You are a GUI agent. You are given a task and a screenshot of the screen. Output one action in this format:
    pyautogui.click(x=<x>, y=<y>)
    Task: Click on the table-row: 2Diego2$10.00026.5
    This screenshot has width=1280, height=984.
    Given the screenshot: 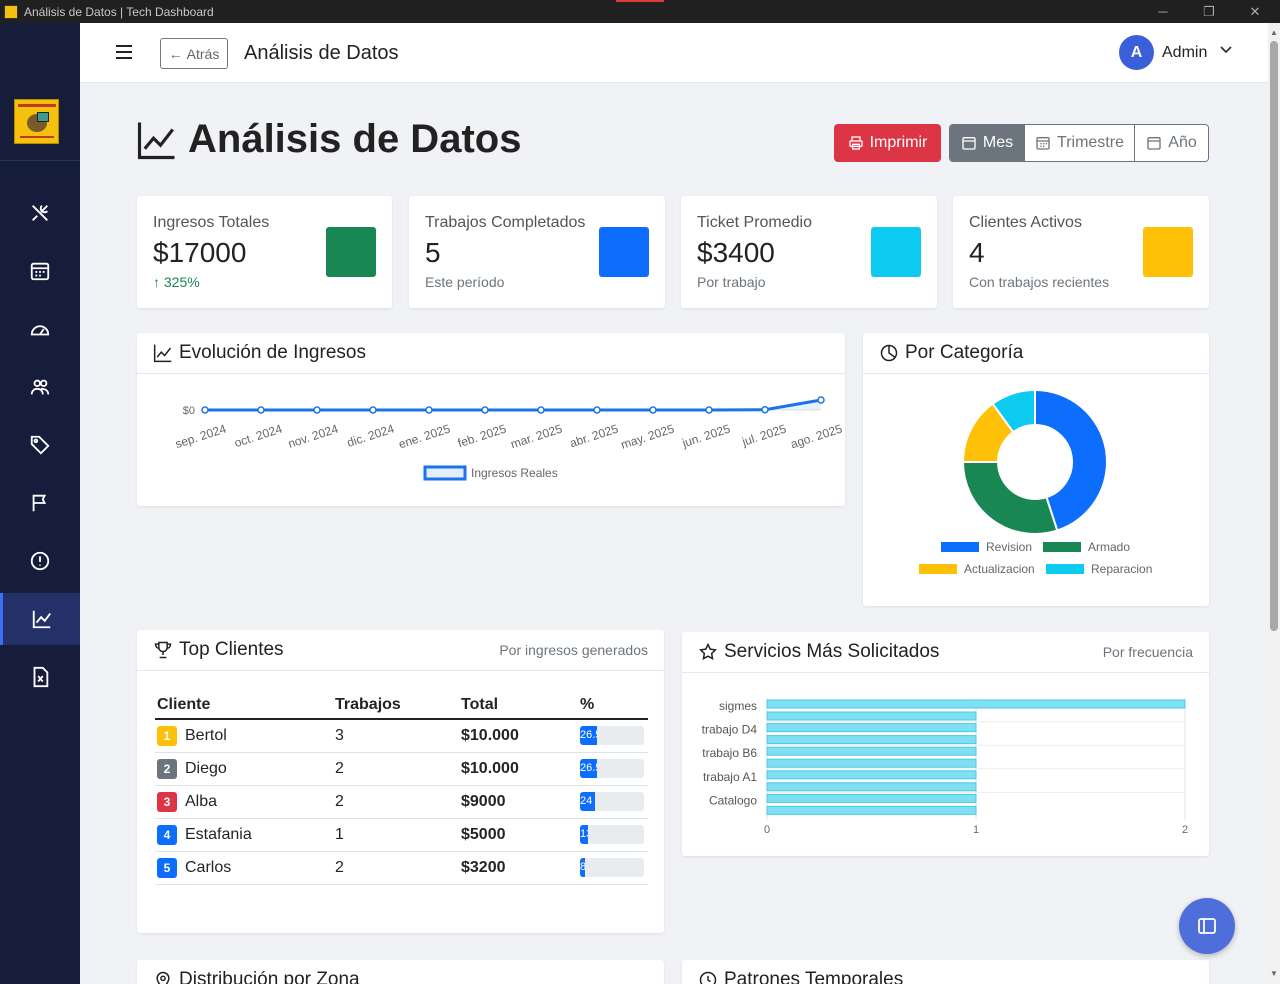 What is the action you would take?
    pyautogui.click(x=401, y=769)
    